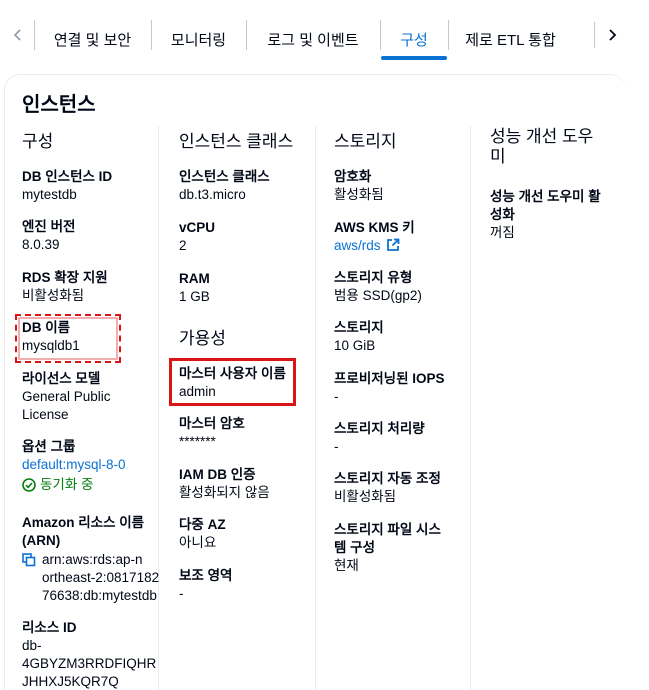 Image resolution: width=649 pixels, height=690 pixels. Describe the element at coordinates (45, 414) in the screenshot. I see `license-model-value-line2: License` at that location.